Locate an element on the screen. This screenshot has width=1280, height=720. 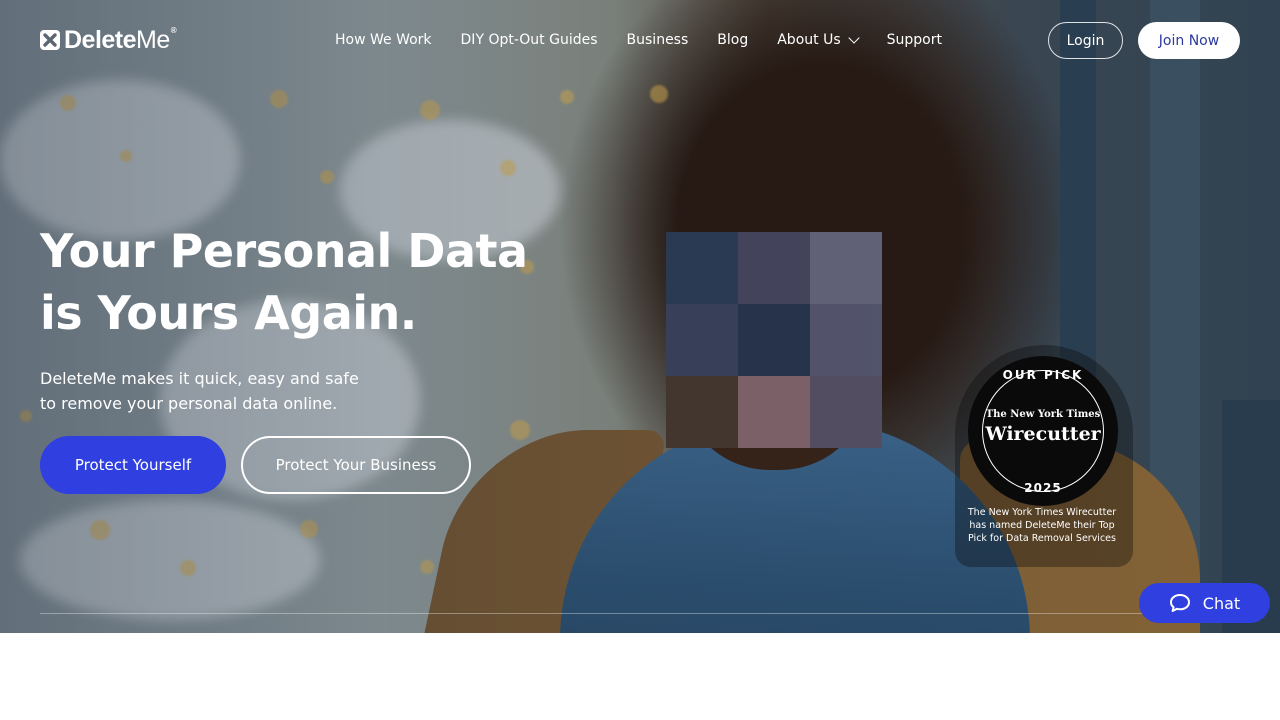
hero-headline-line1: Your Personal Data is located at coordinates (284, 251).